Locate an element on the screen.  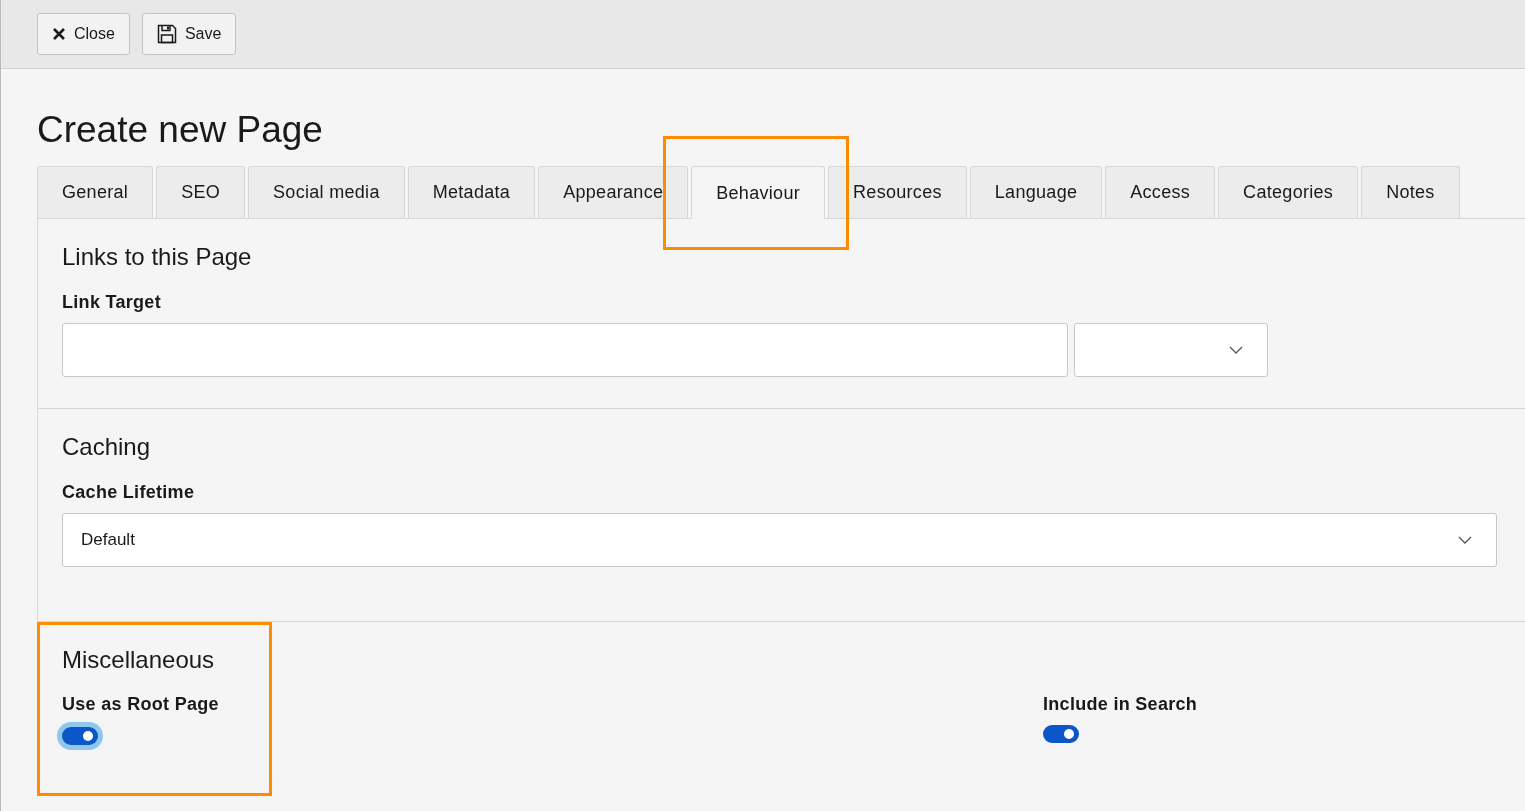
dropdown: Default is located at coordinates (779, 540).